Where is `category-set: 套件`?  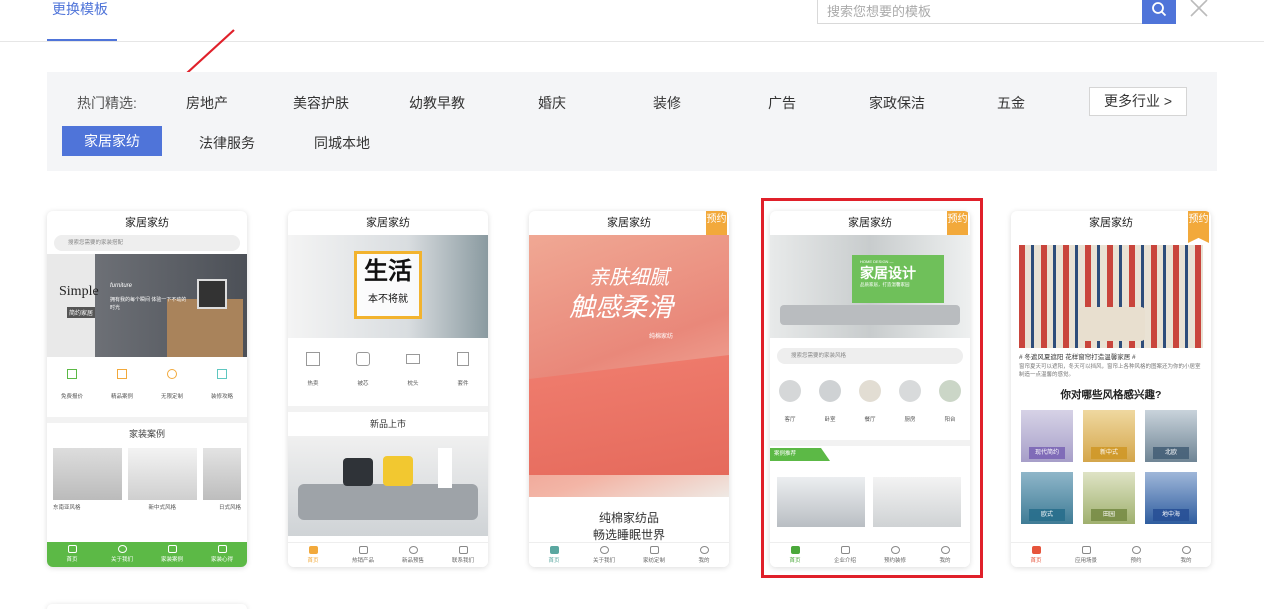
category-set: 套件 is located at coordinates (463, 371).